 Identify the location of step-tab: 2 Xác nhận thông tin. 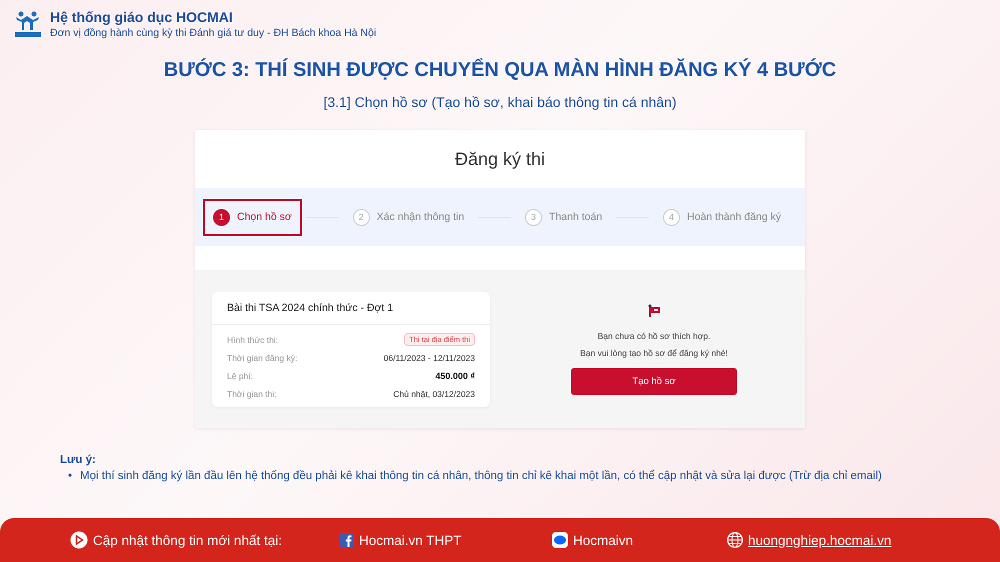
(408, 217).